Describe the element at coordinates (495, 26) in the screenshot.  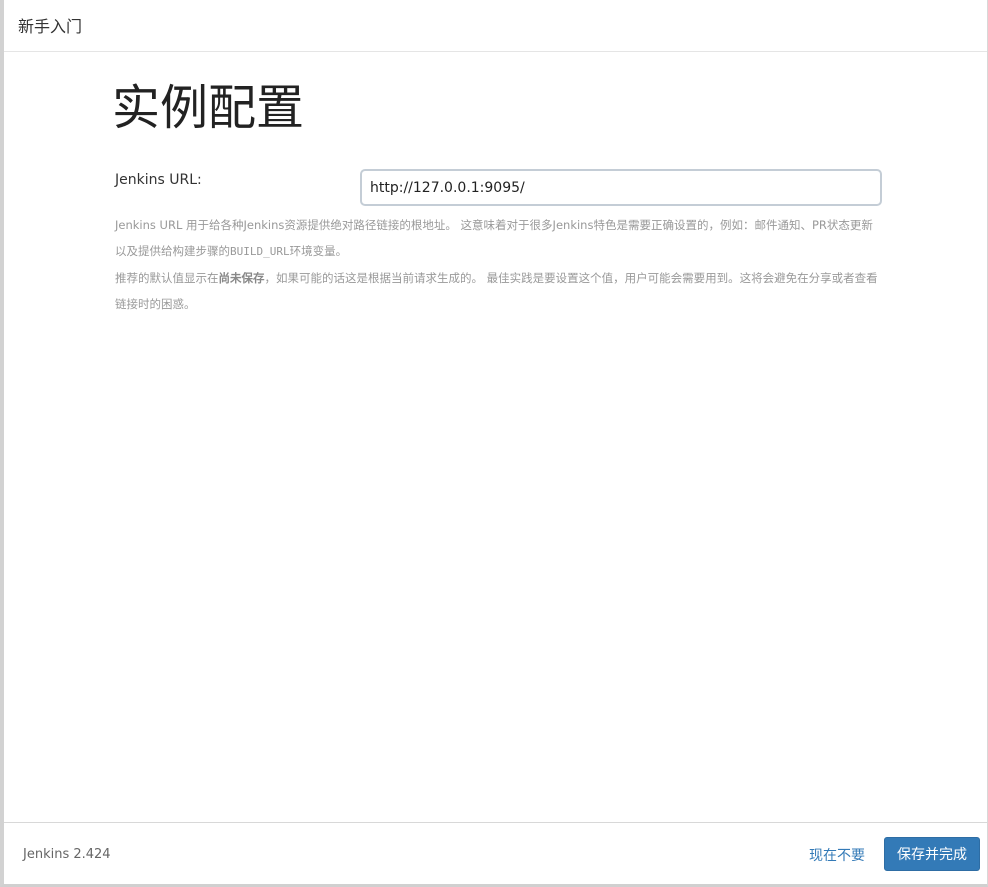
I see `dialog-header: 新手入门` at that location.